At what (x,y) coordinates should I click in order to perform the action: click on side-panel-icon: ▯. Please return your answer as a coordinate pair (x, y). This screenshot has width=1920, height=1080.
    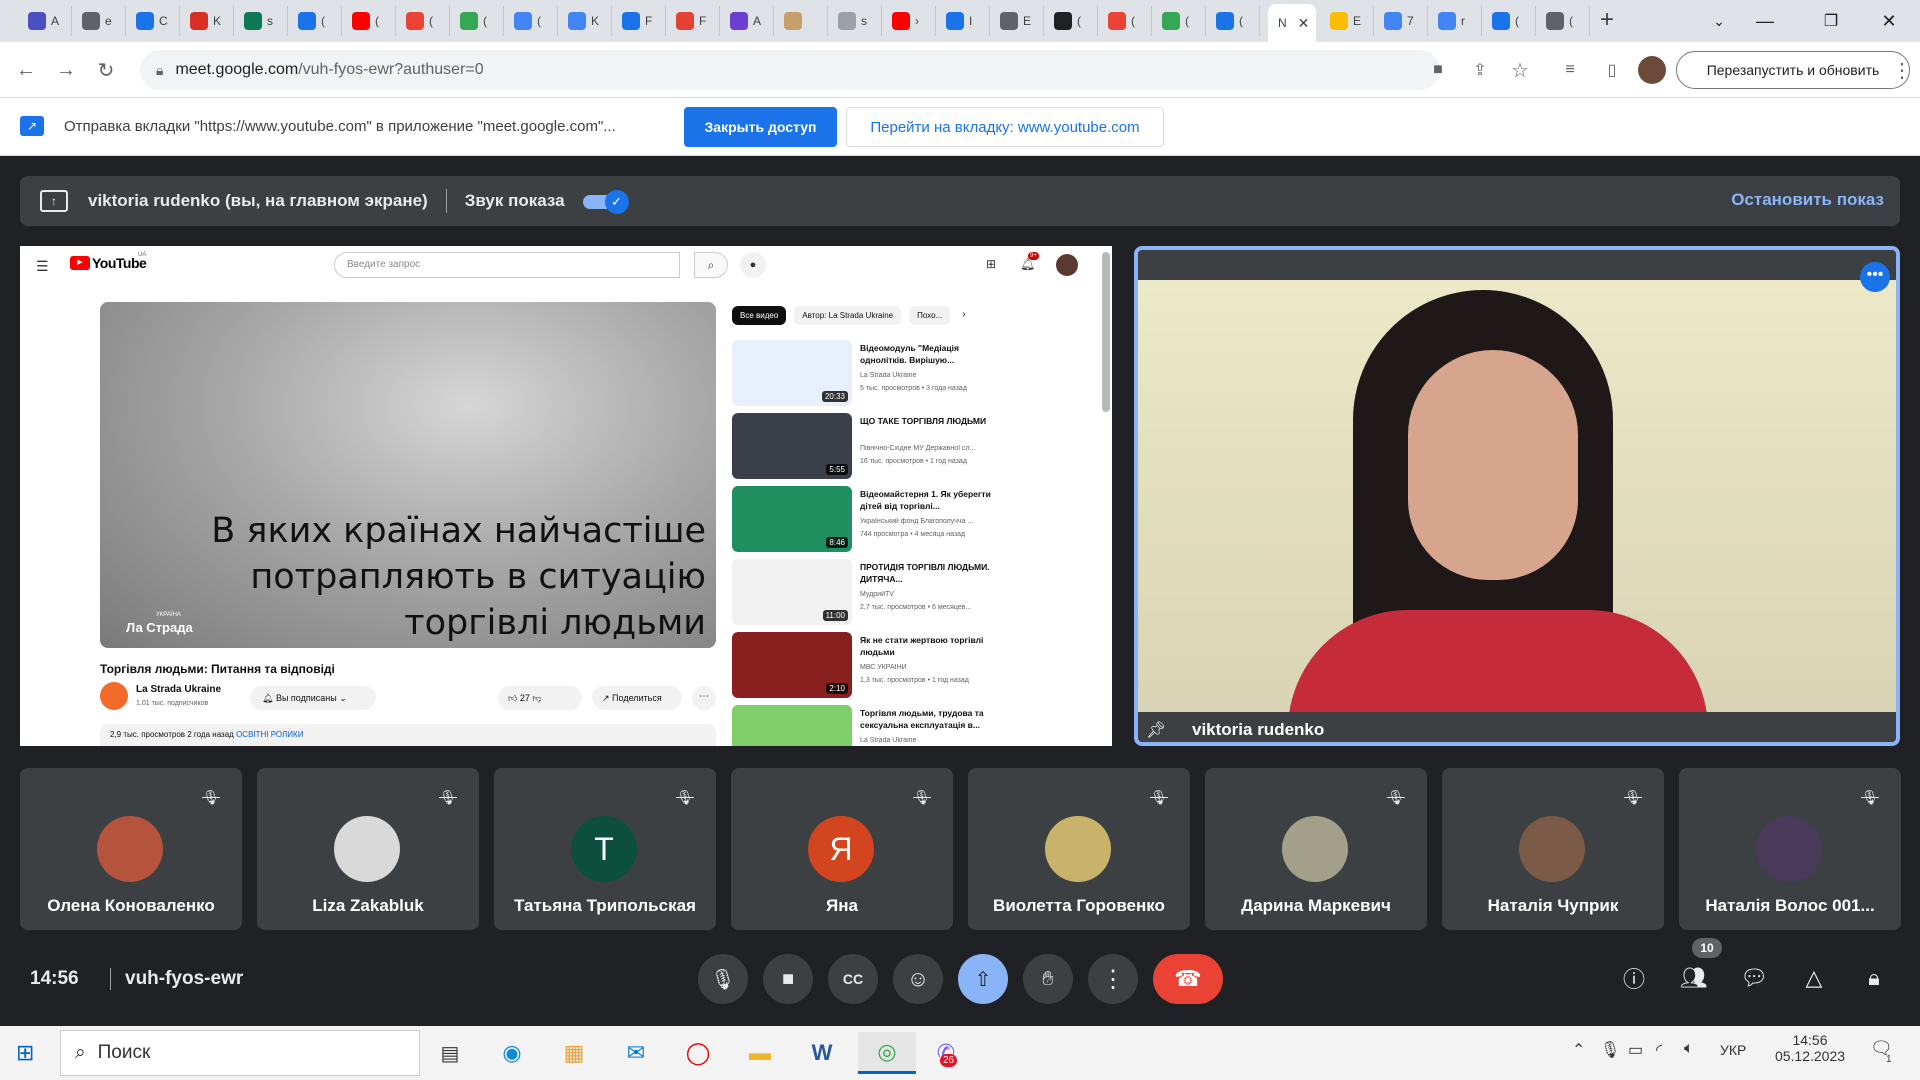
    Looking at the image, I should click on (1612, 70).